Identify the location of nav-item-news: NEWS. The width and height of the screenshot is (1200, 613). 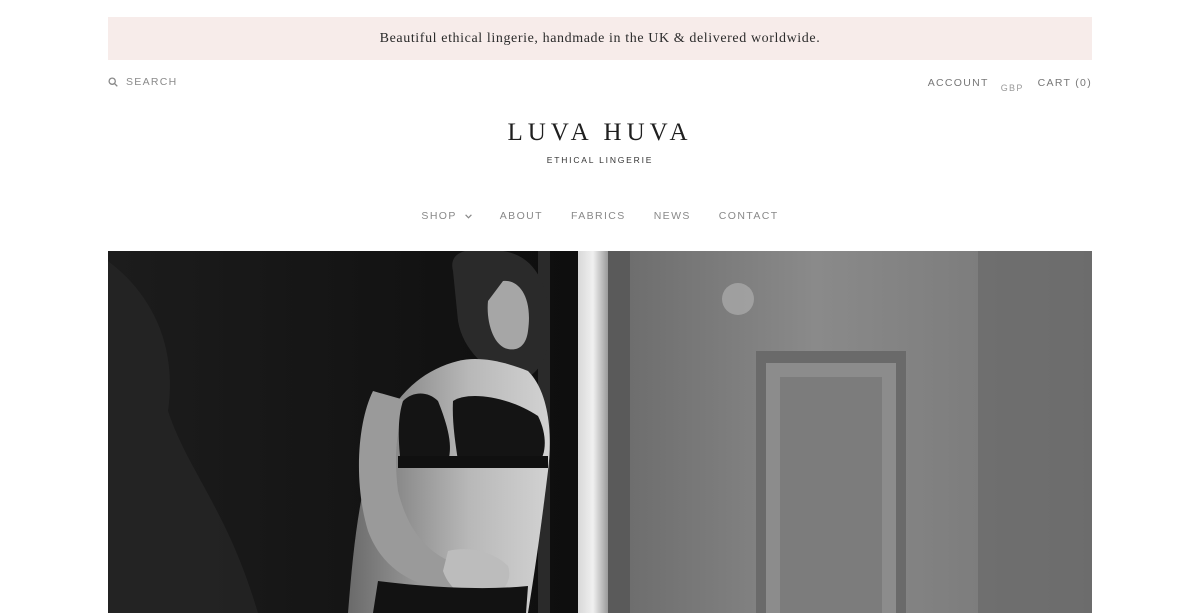
(672, 216).